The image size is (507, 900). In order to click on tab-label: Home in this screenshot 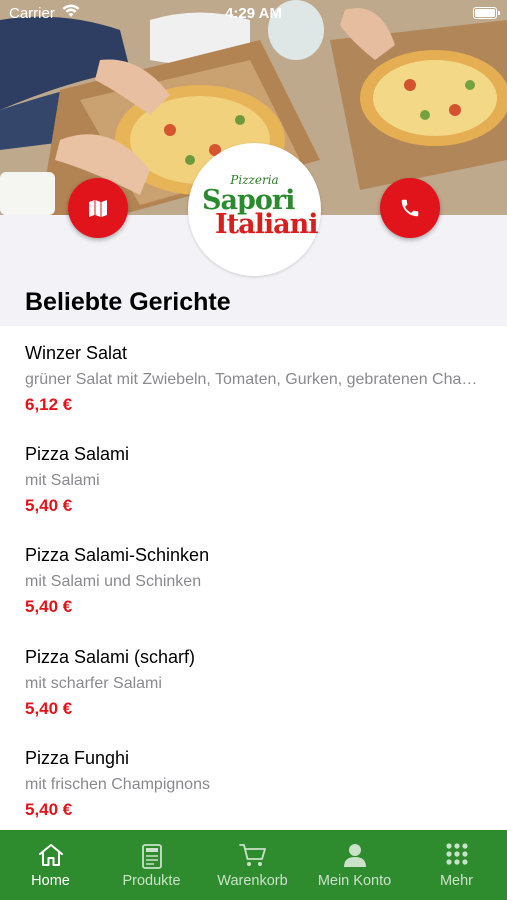, I will do `click(50, 881)`.